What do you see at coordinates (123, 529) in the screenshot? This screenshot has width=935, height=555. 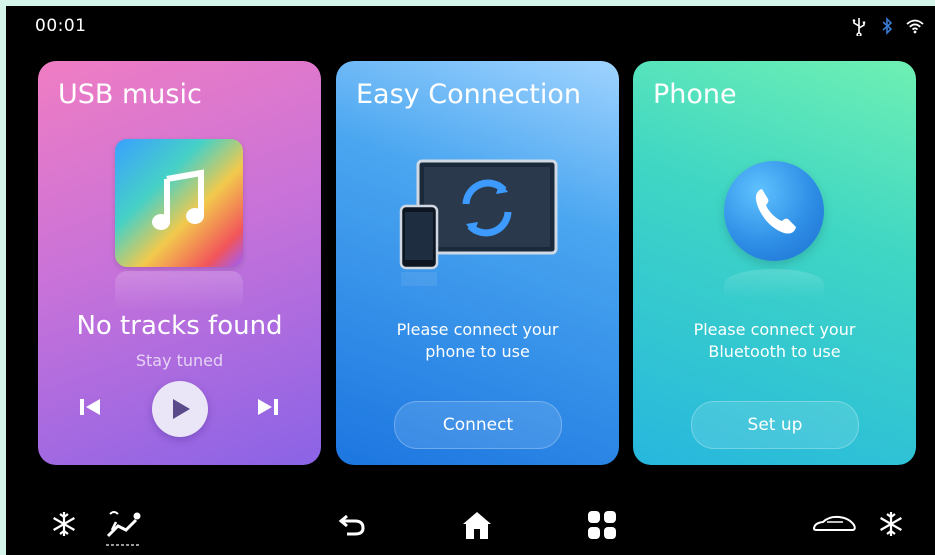 I see `seat-airflow-icon` at bounding box center [123, 529].